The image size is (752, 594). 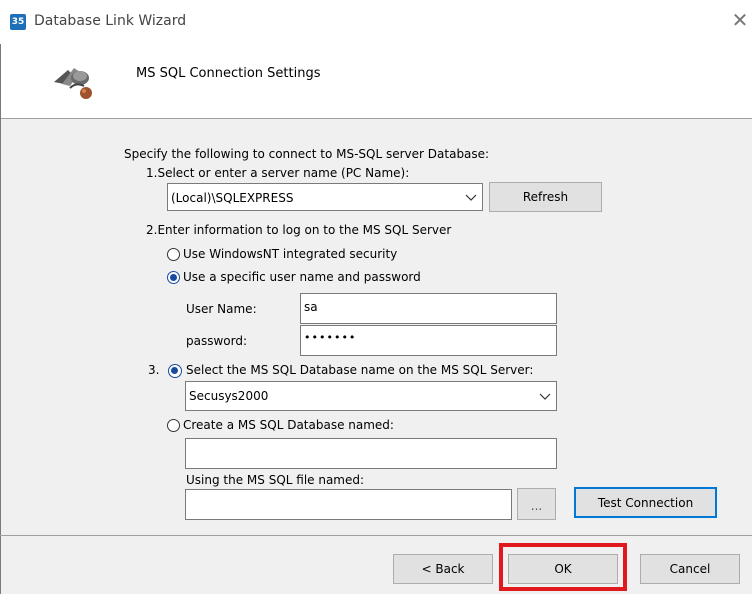 I want to click on cancel-button: Cancel, so click(x=690, y=569).